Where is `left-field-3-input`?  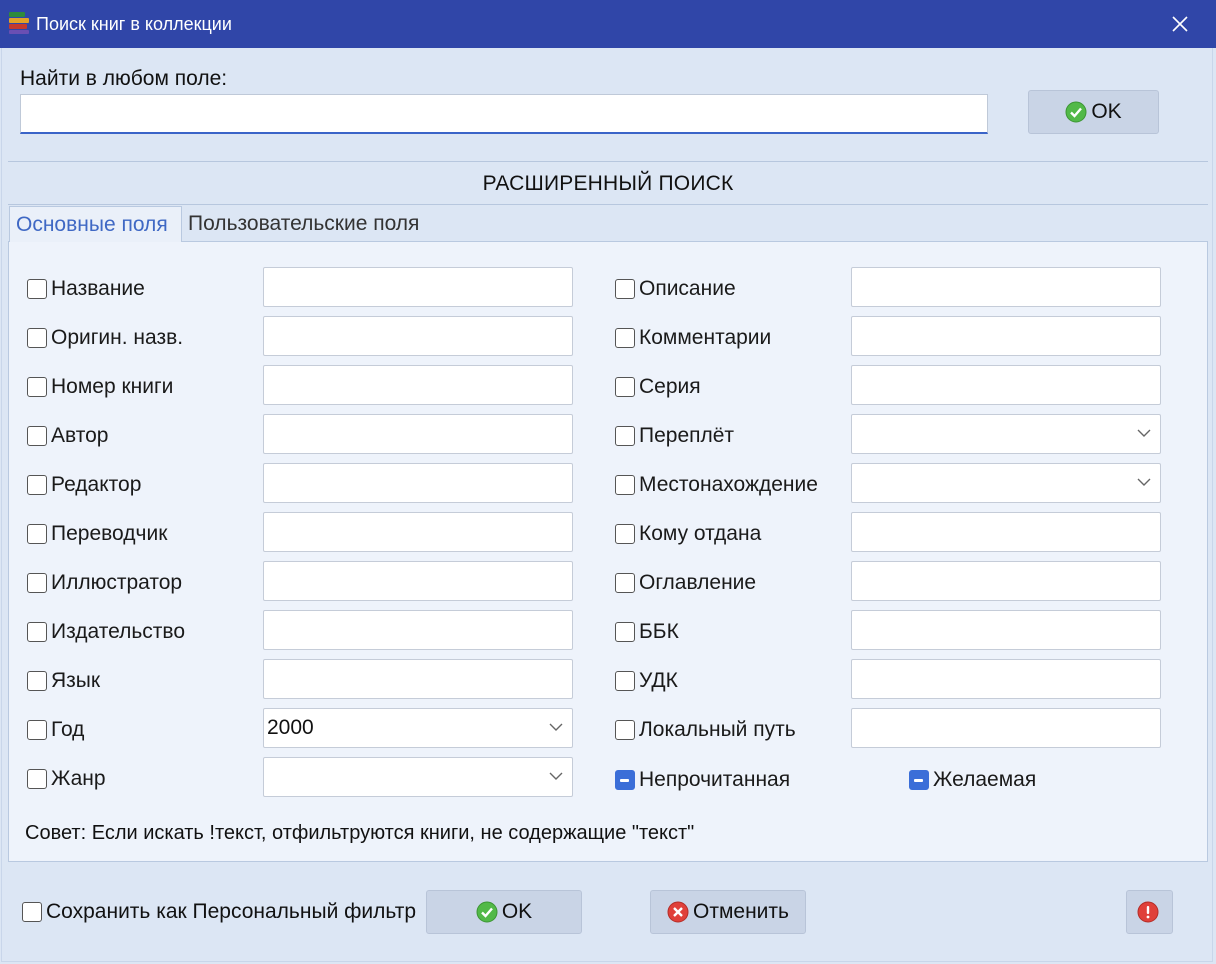
left-field-3-input is located at coordinates (418, 434).